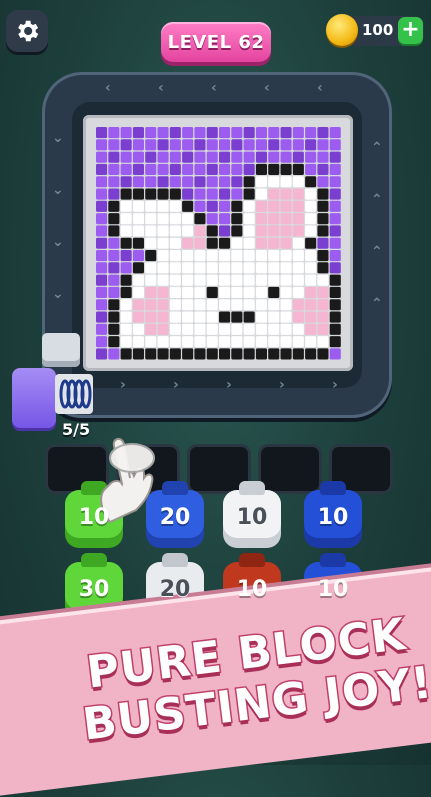 This screenshot has height=797, width=431. Describe the element at coordinates (94, 584) in the screenshot. I see `number-block: 30` at that location.